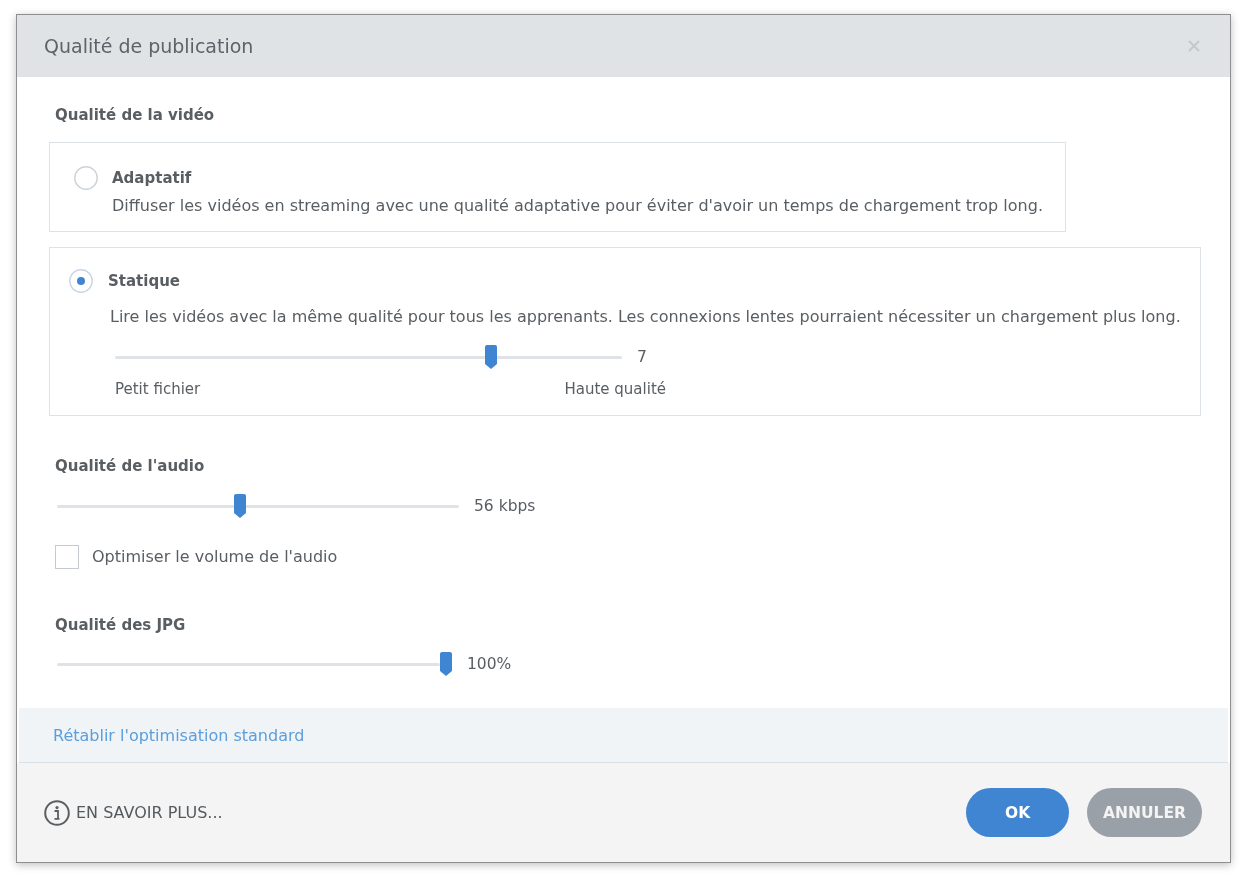  What do you see at coordinates (158, 389) in the screenshot?
I see `range-min-label: Petit fichier` at bounding box center [158, 389].